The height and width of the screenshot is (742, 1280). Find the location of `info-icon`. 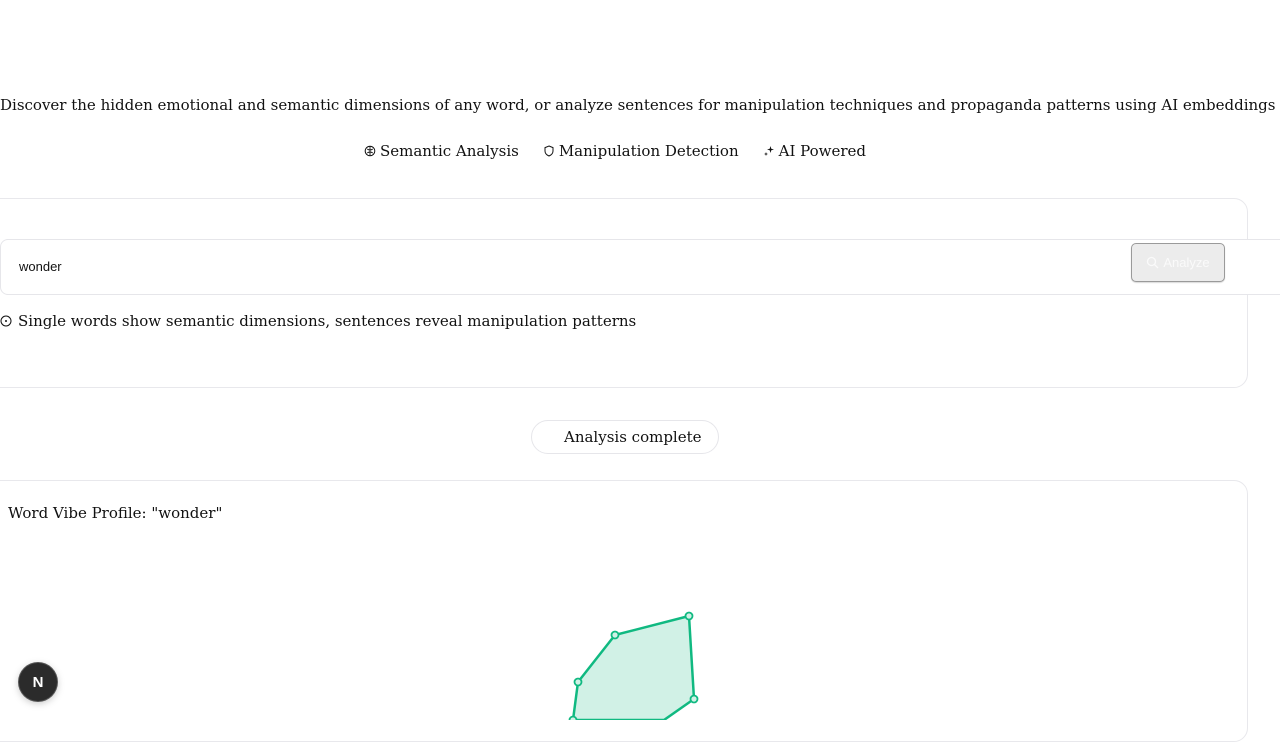

info-icon is located at coordinates (6, 321).